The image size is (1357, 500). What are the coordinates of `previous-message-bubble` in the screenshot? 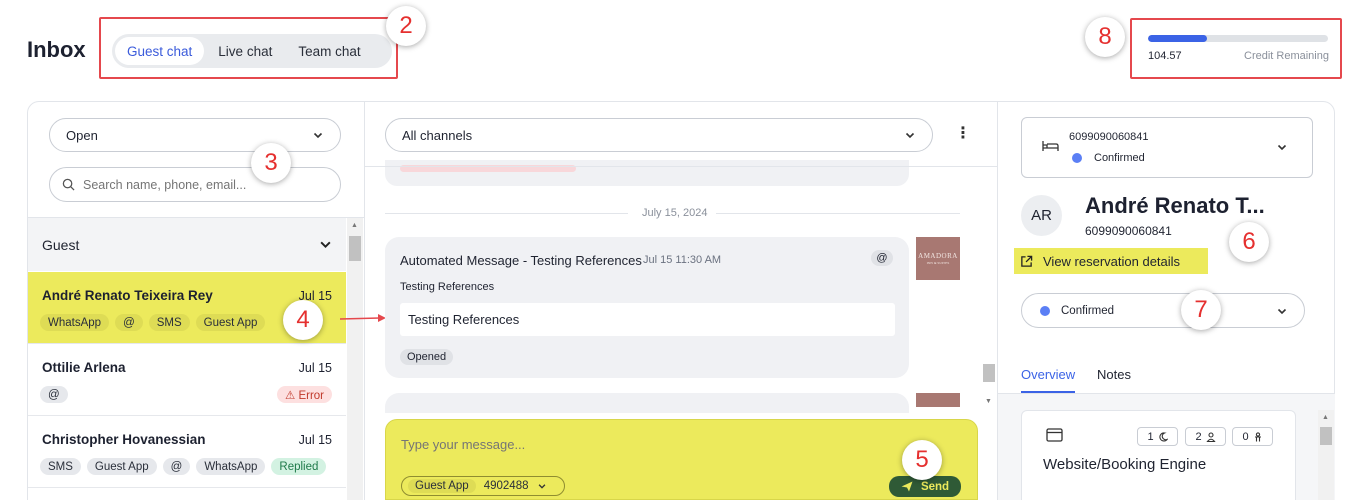 It's located at (647, 173).